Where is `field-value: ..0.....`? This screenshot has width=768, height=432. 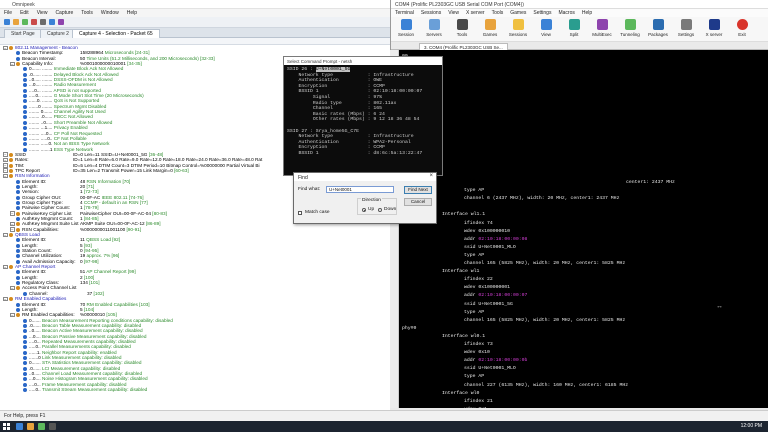
field-value: ..0..... is located at coordinates (36, 331).